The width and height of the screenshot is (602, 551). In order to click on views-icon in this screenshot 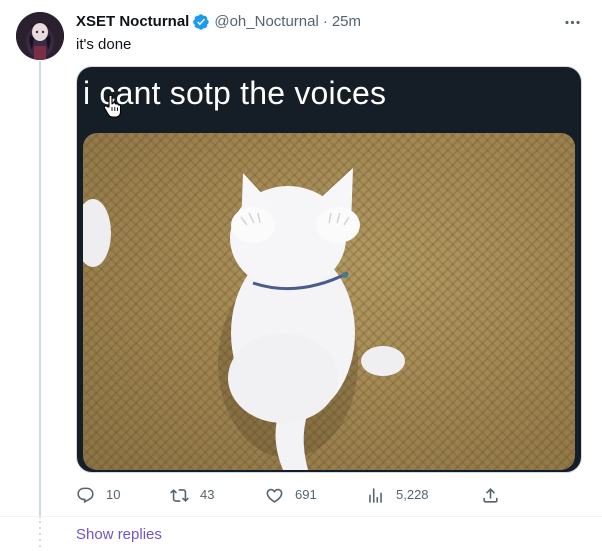, I will do `click(375, 495)`.